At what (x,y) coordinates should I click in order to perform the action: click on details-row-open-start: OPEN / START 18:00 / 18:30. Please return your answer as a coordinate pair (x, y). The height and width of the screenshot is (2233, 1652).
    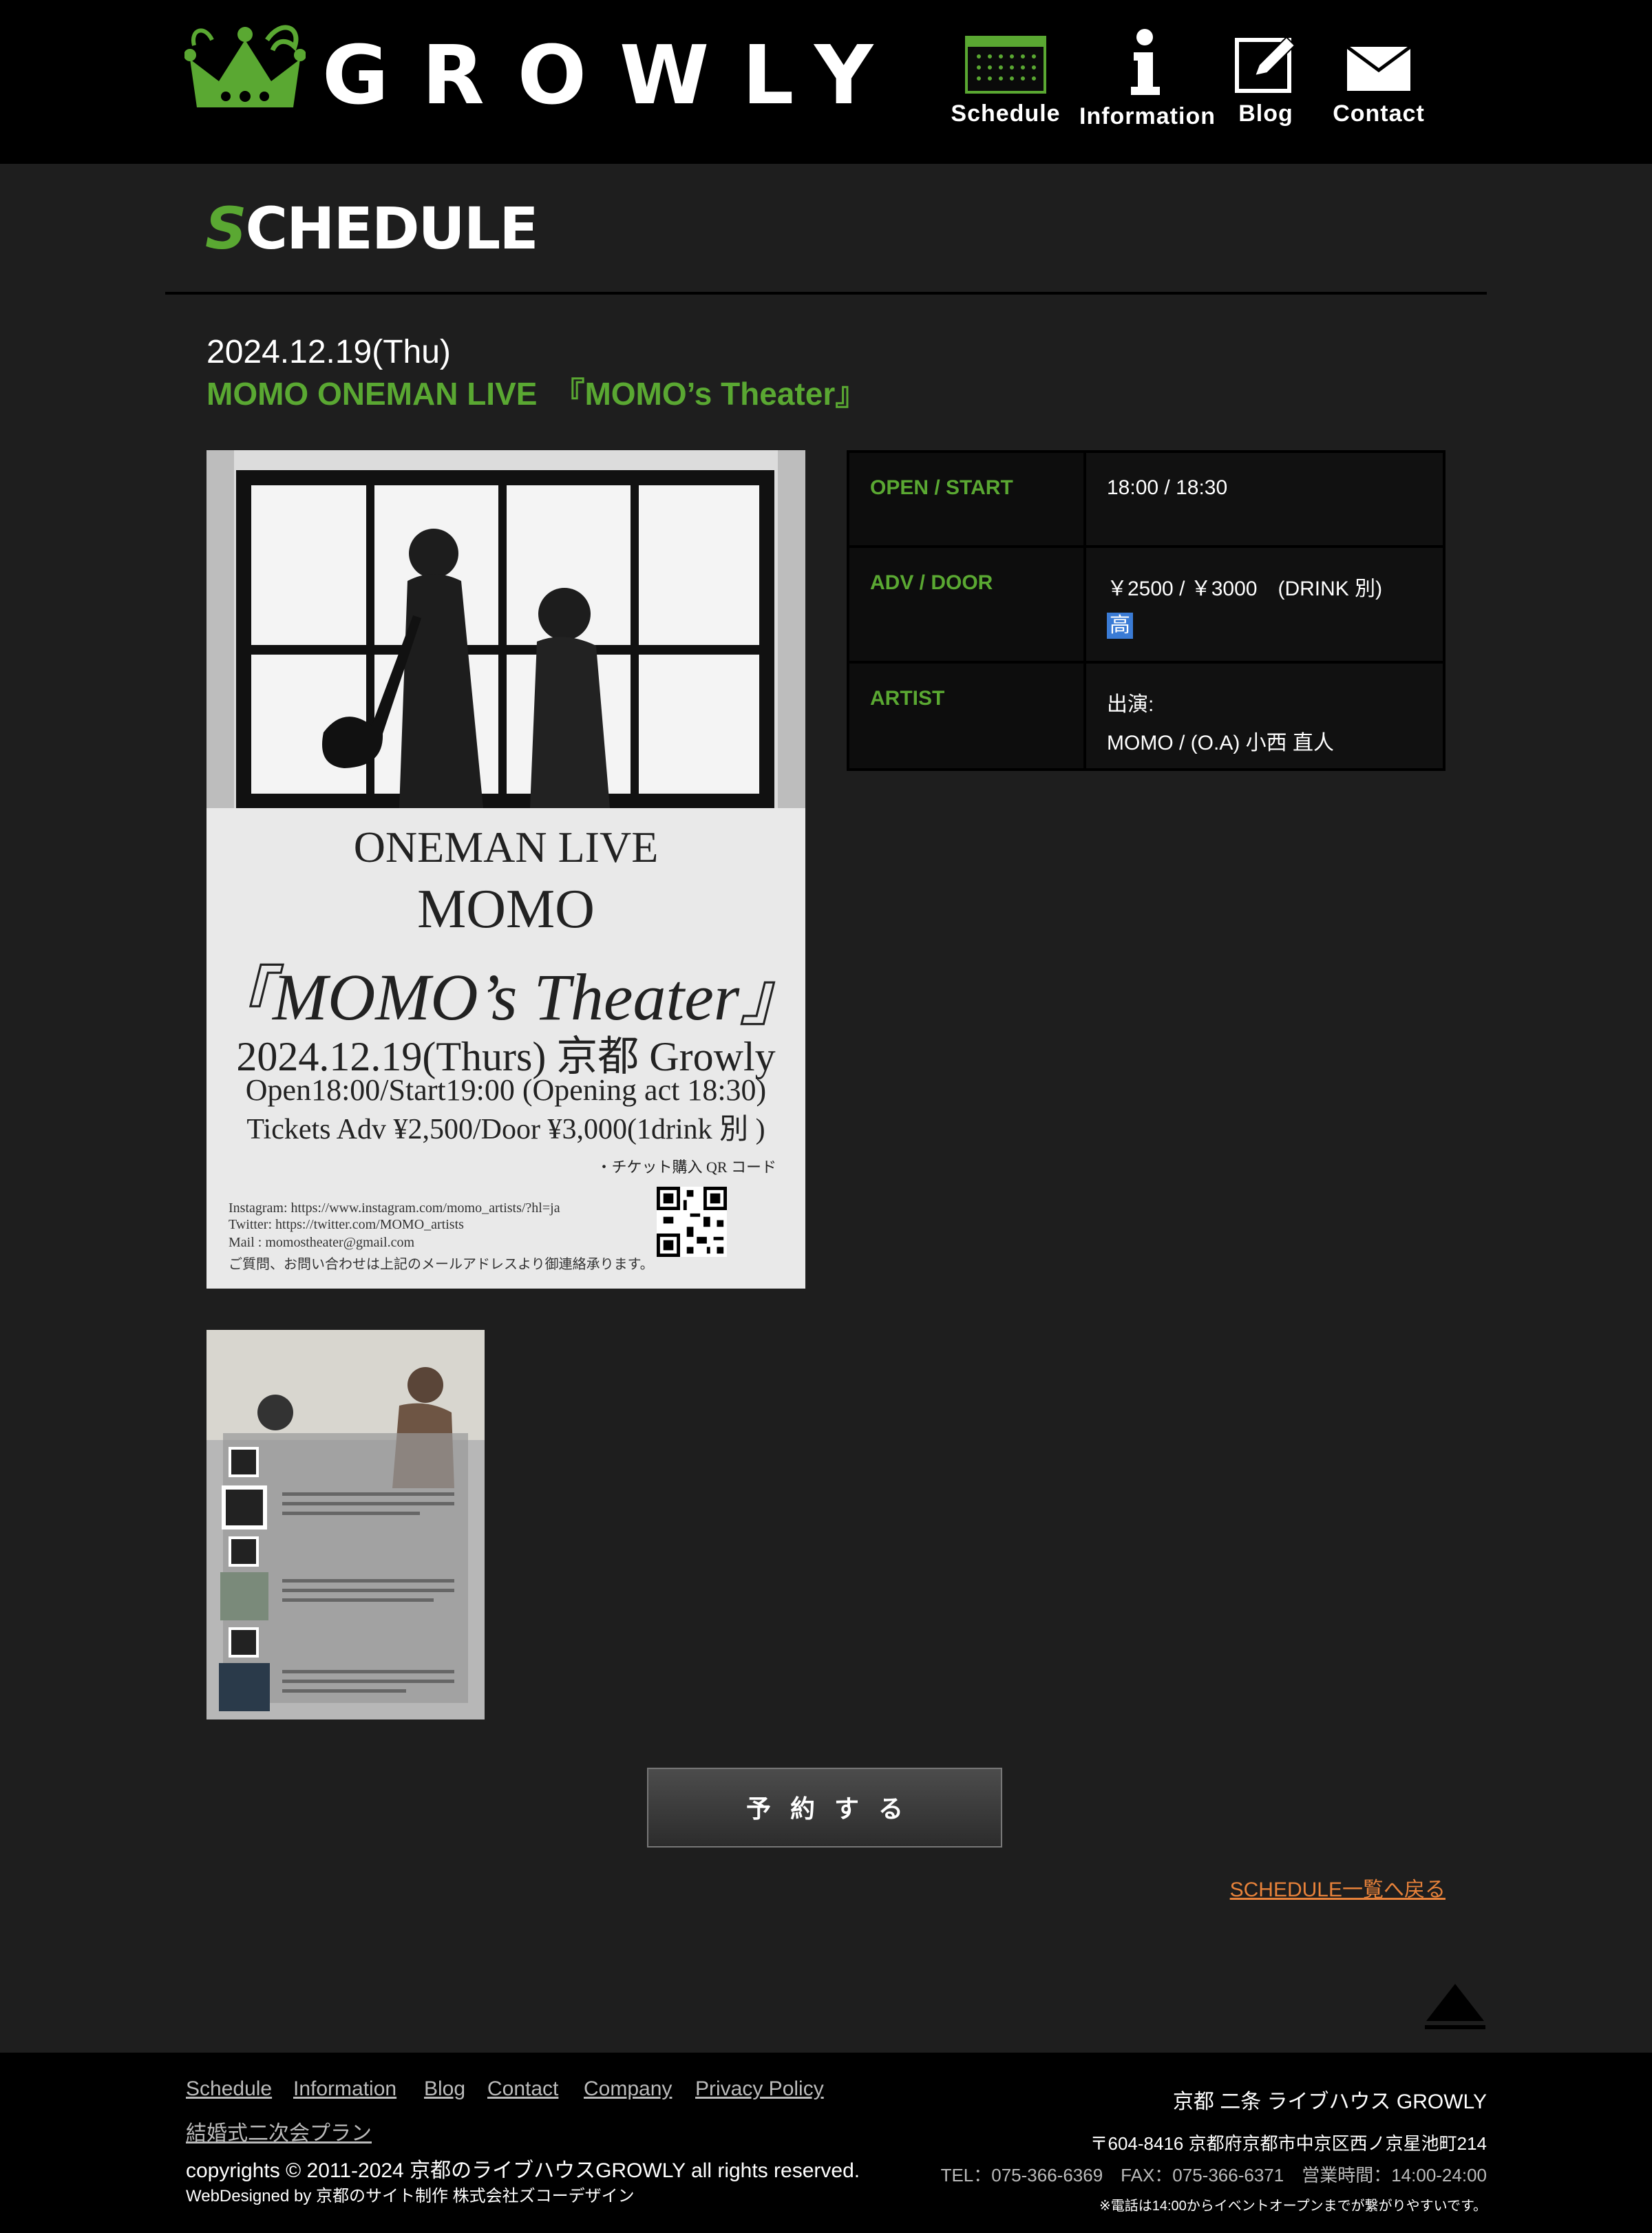
    Looking at the image, I should click on (1147, 499).